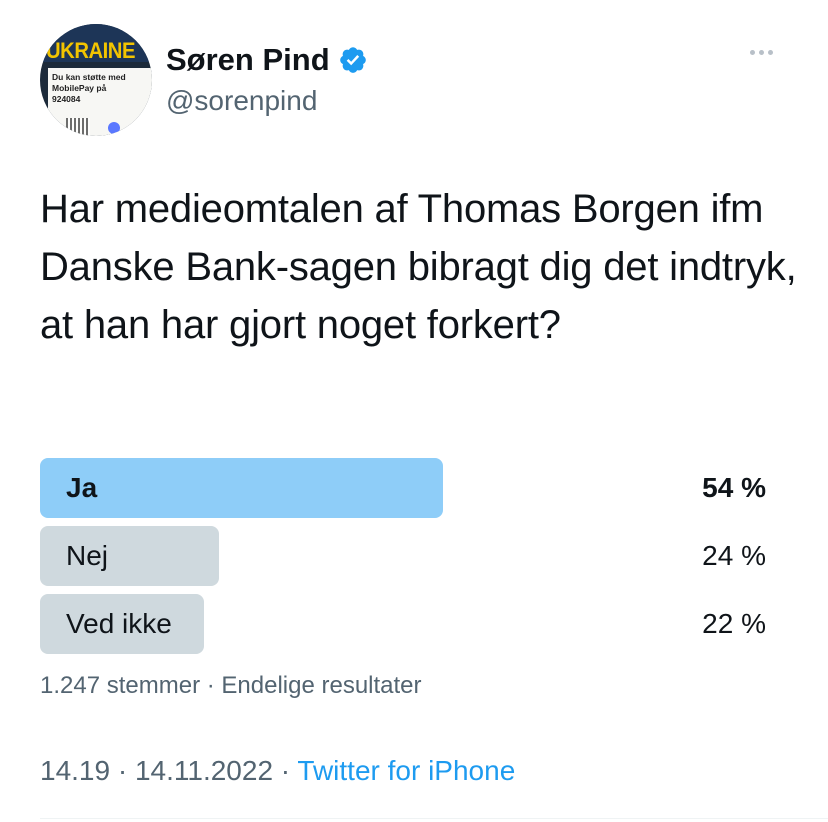 This screenshot has height=822, width=828. What do you see at coordinates (403, 624) in the screenshot?
I see `poll-option-ved-ikke: Ved ikke 22 %` at bounding box center [403, 624].